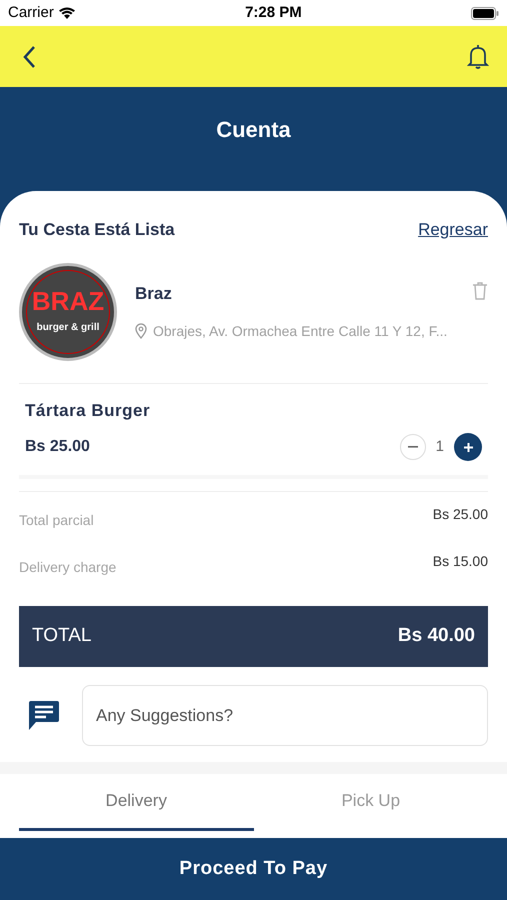 The height and width of the screenshot is (900, 507). I want to click on summary-label: Delivery charge, so click(67, 567).